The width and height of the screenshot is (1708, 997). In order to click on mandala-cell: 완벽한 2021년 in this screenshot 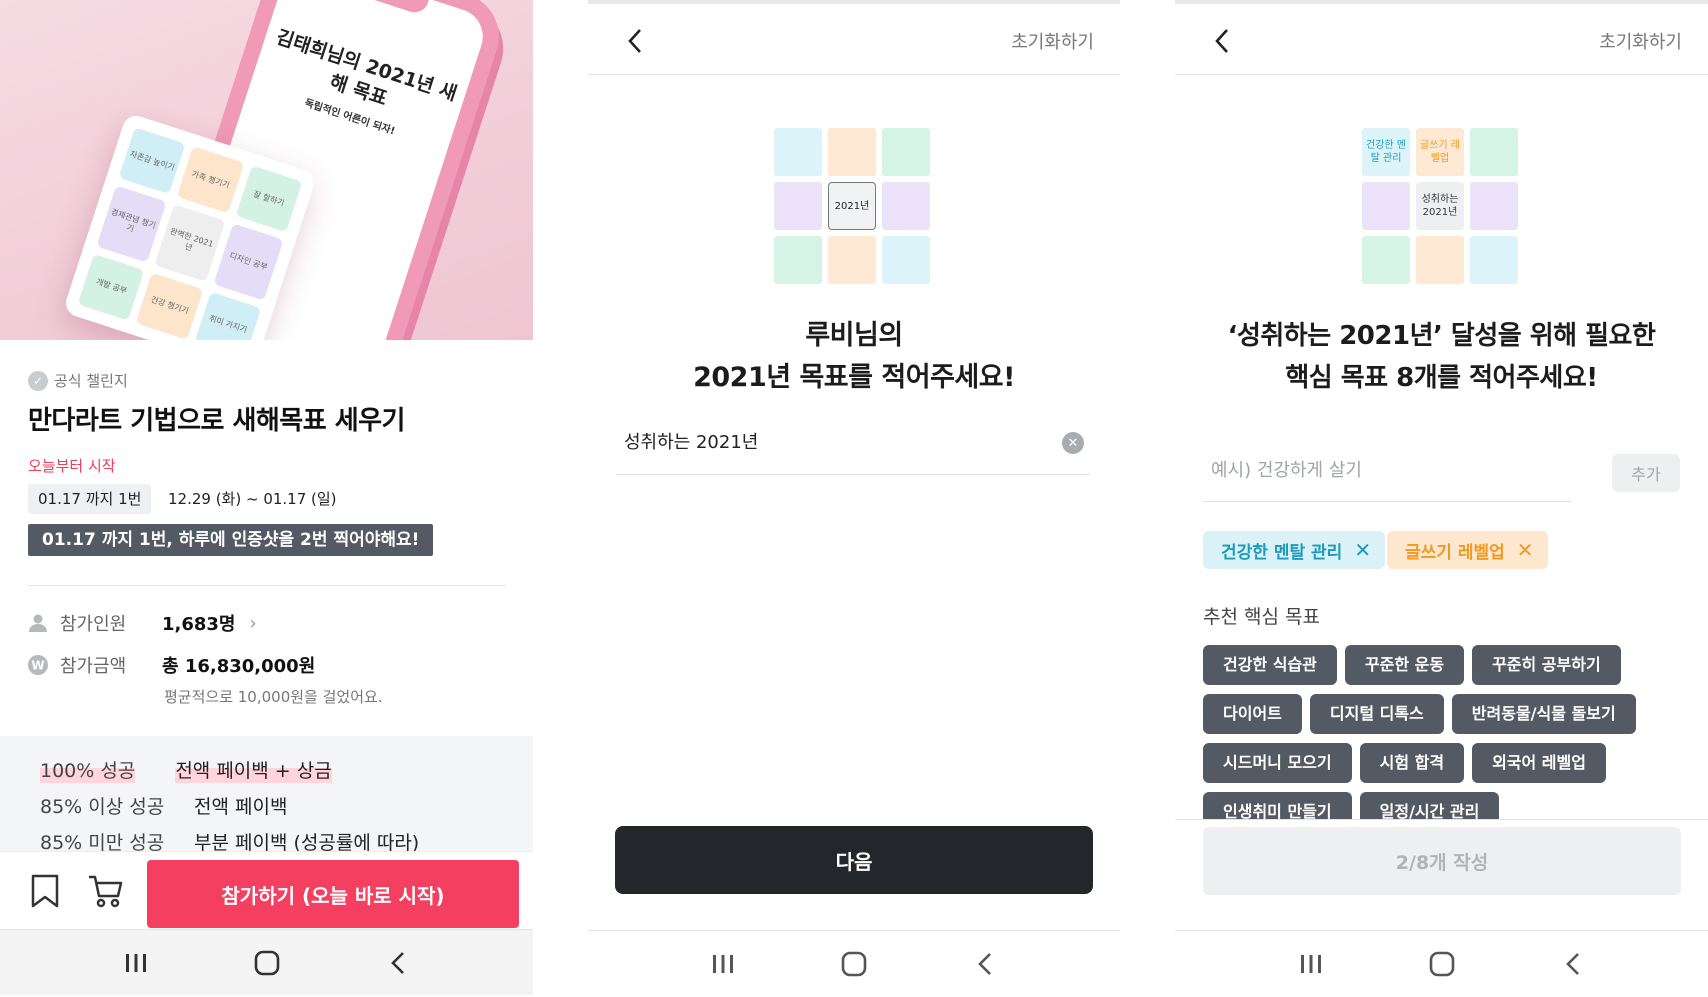, I will do `click(190, 243)`.